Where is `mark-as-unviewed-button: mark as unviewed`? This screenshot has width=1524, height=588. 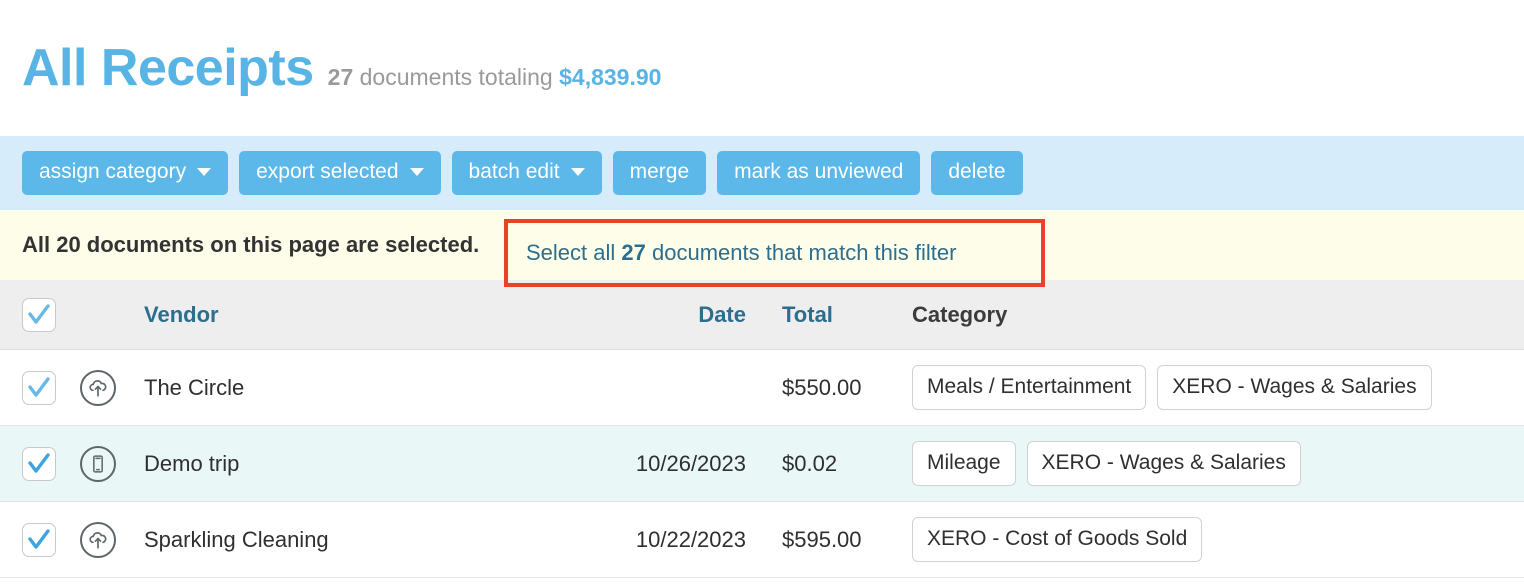
mark-as-unviewed-button: mark as unviewed is located at coordinates (819, 173).